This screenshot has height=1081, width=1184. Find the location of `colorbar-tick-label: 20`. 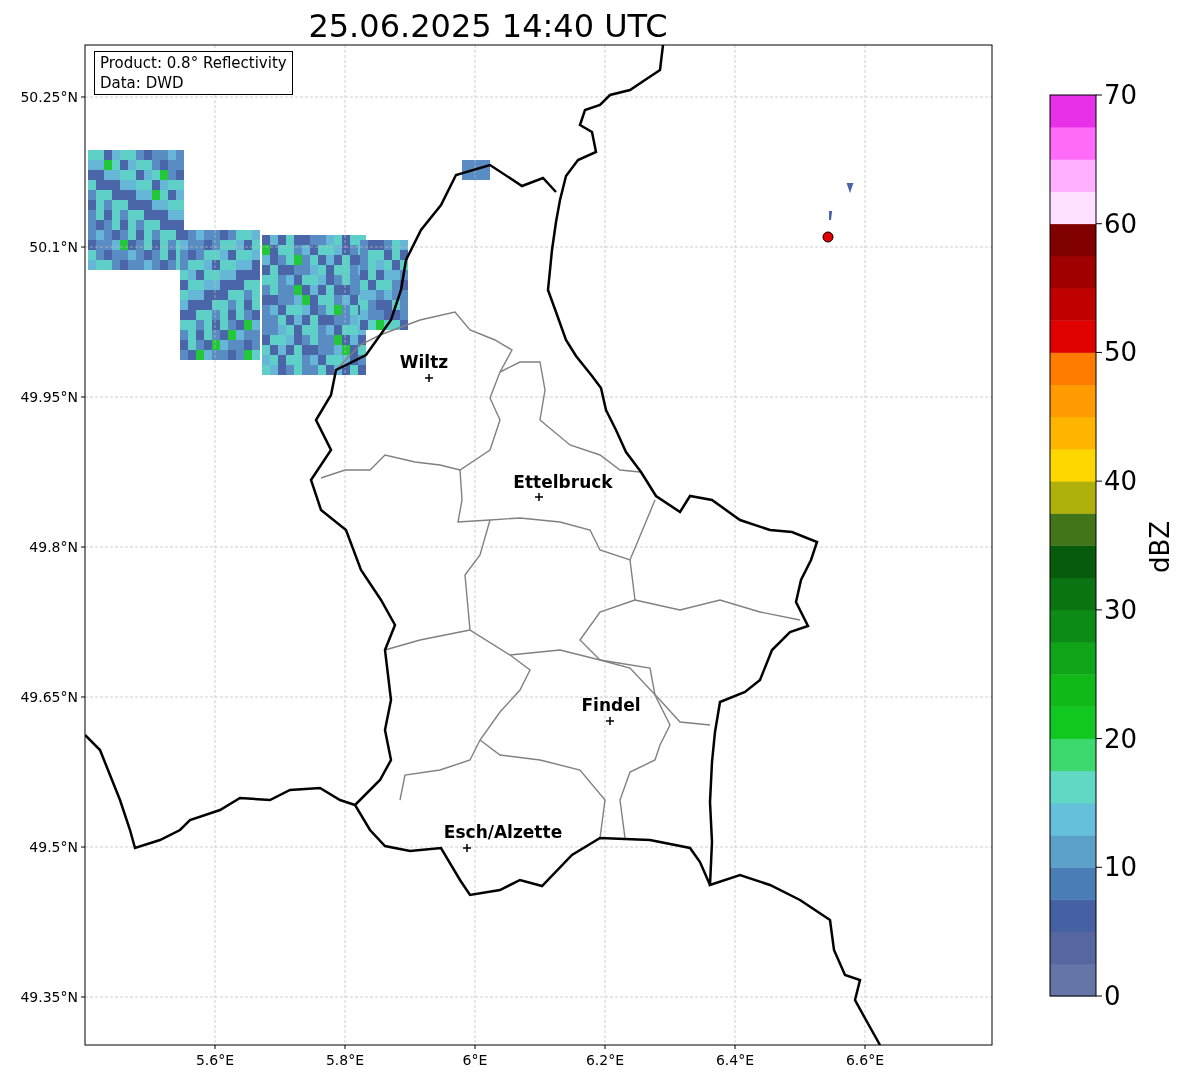

colorbar-tick-label: 20 is located at coordinates (1121, 738).